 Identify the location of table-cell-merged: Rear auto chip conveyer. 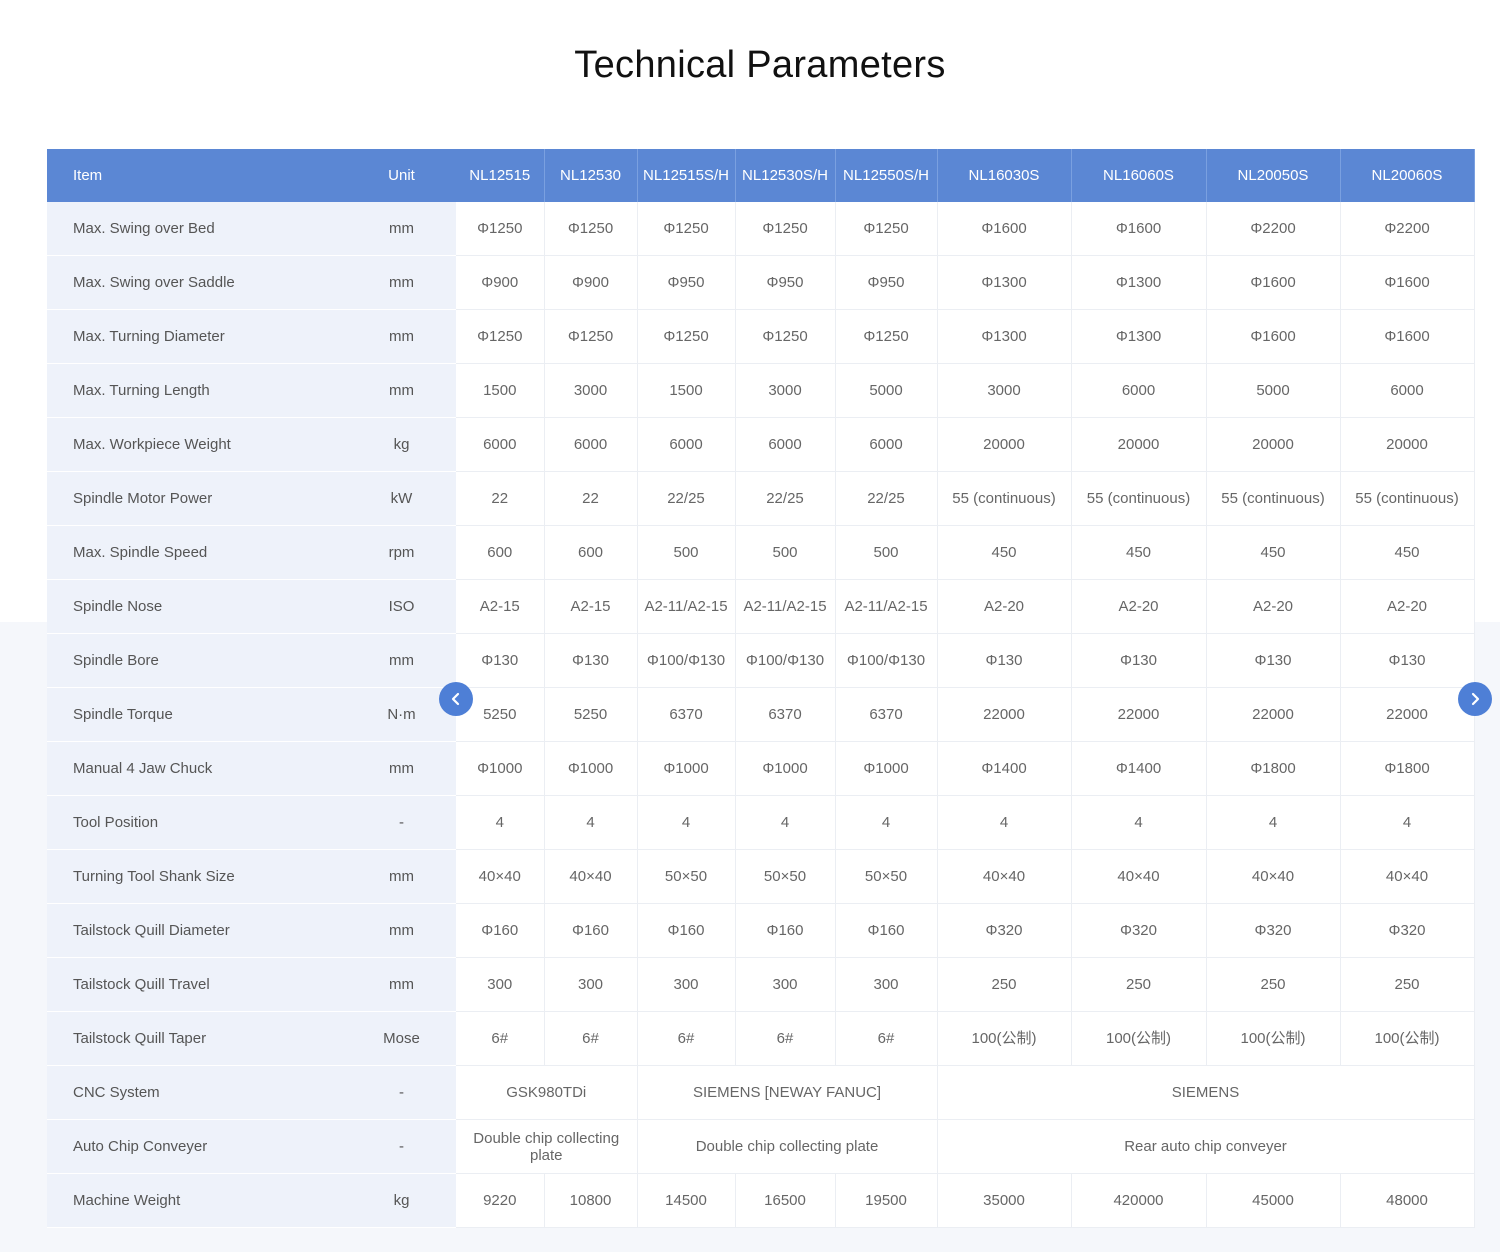
(1206, 1146).